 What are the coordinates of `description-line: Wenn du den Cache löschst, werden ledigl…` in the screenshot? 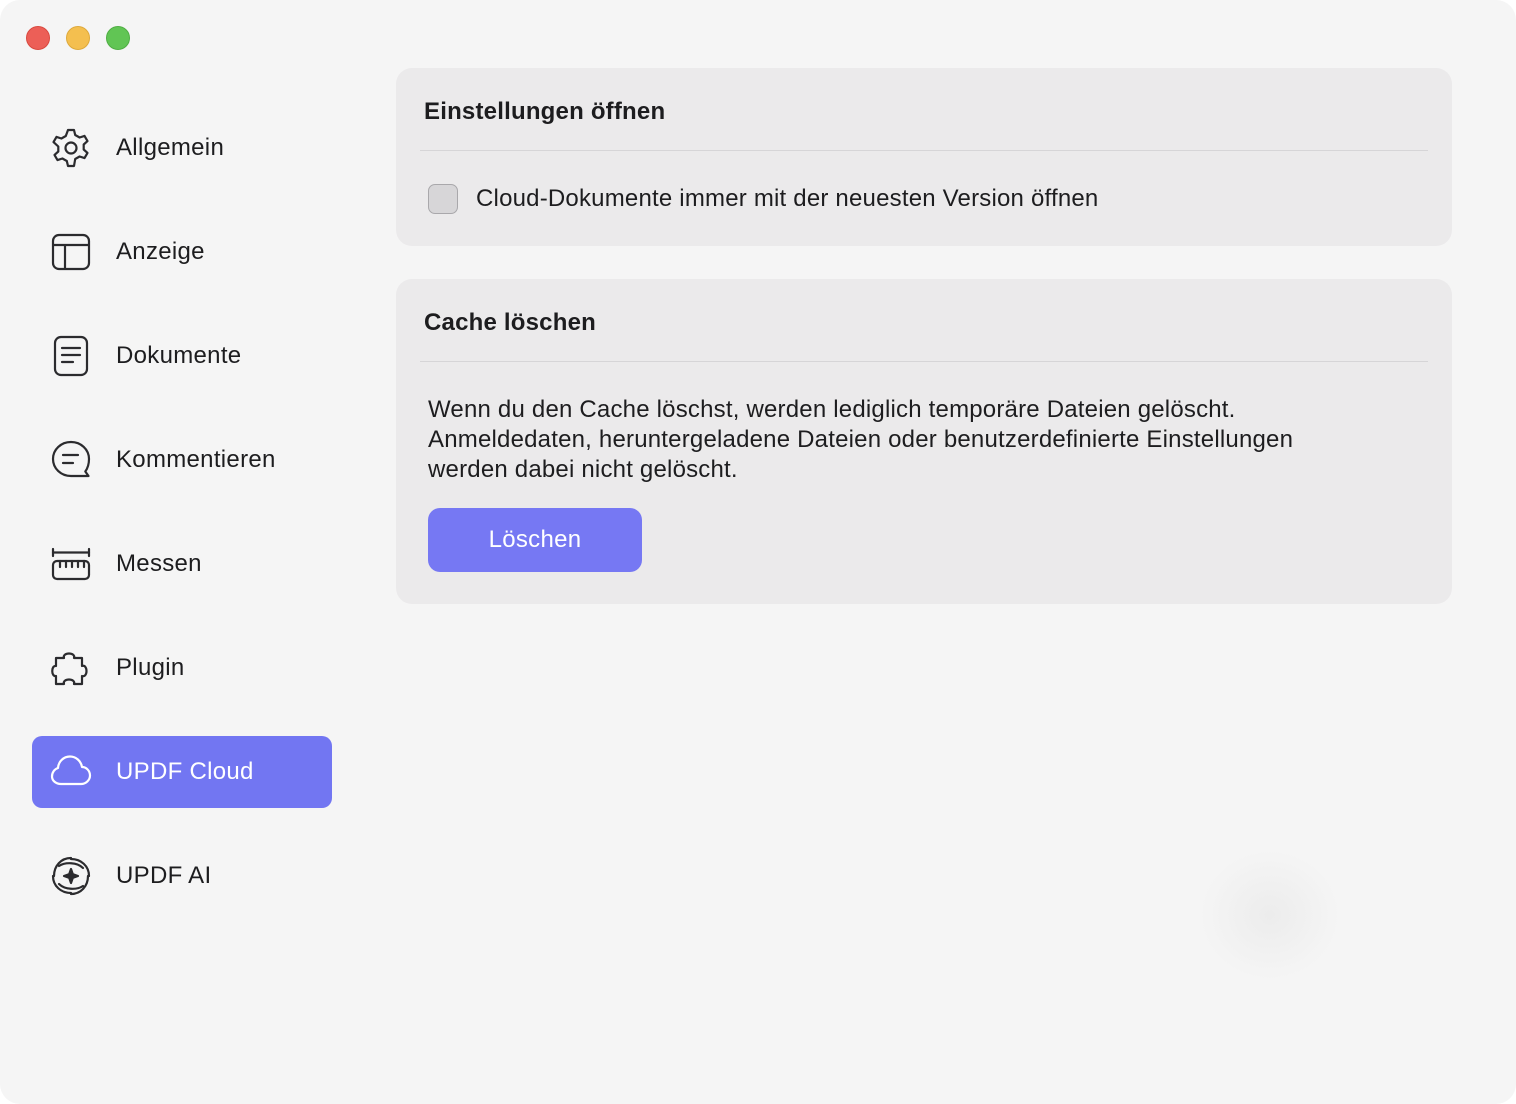 It's located at (832, 409).